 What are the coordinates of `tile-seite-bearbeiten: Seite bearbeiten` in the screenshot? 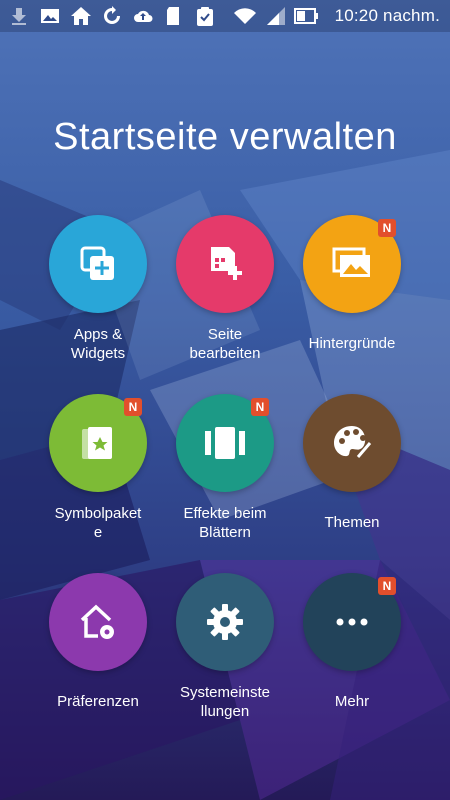 It's located at (225, 295).